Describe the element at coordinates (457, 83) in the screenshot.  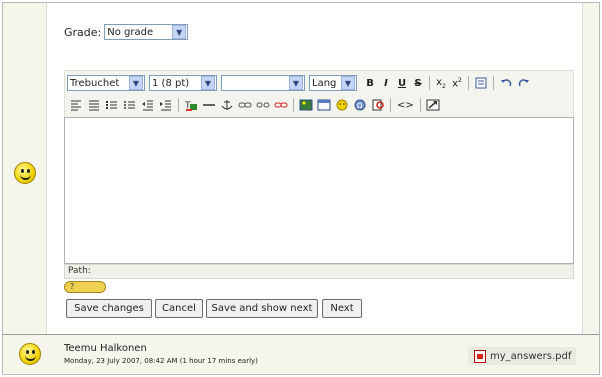
I see `superscript-button: x2` at that location.